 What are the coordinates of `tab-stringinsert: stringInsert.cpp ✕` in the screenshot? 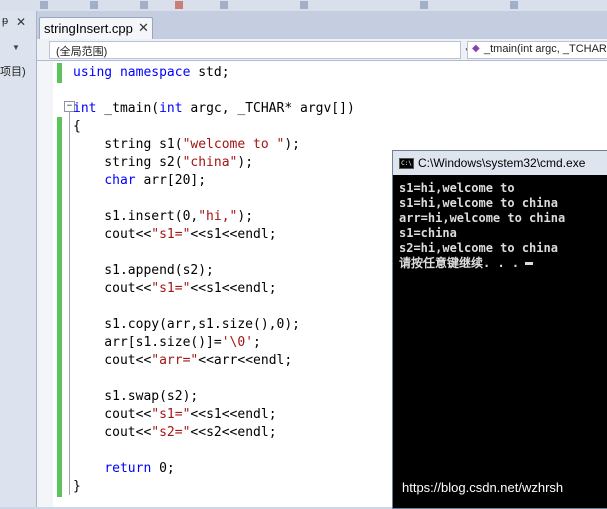 It's located at (96, 28).